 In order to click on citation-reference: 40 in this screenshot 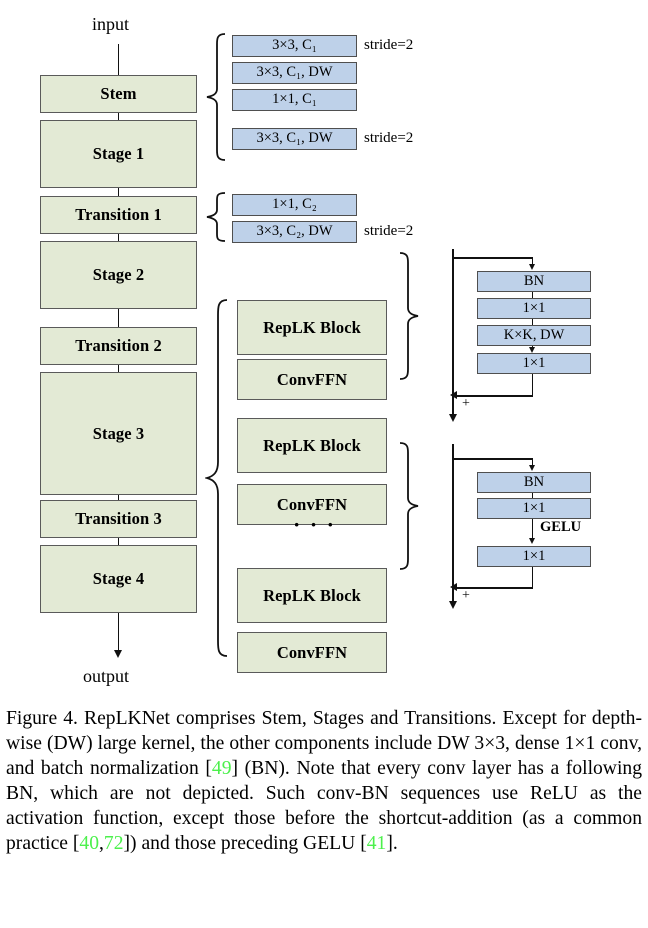, I will do `click(89, 843)`.